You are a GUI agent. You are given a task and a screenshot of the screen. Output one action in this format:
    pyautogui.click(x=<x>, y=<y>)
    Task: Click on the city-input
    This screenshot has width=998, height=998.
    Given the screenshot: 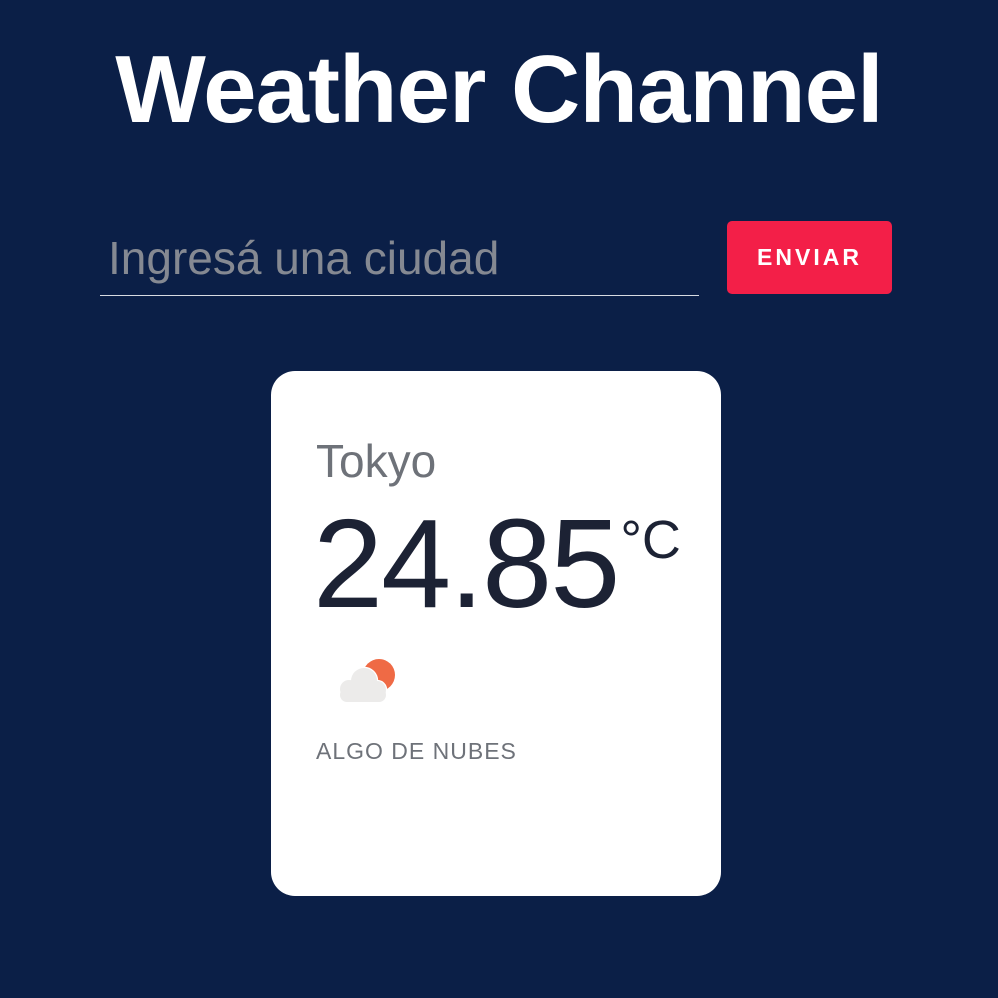 What is the action you would take?
    pyautogui.click(x=399, y=258)
    